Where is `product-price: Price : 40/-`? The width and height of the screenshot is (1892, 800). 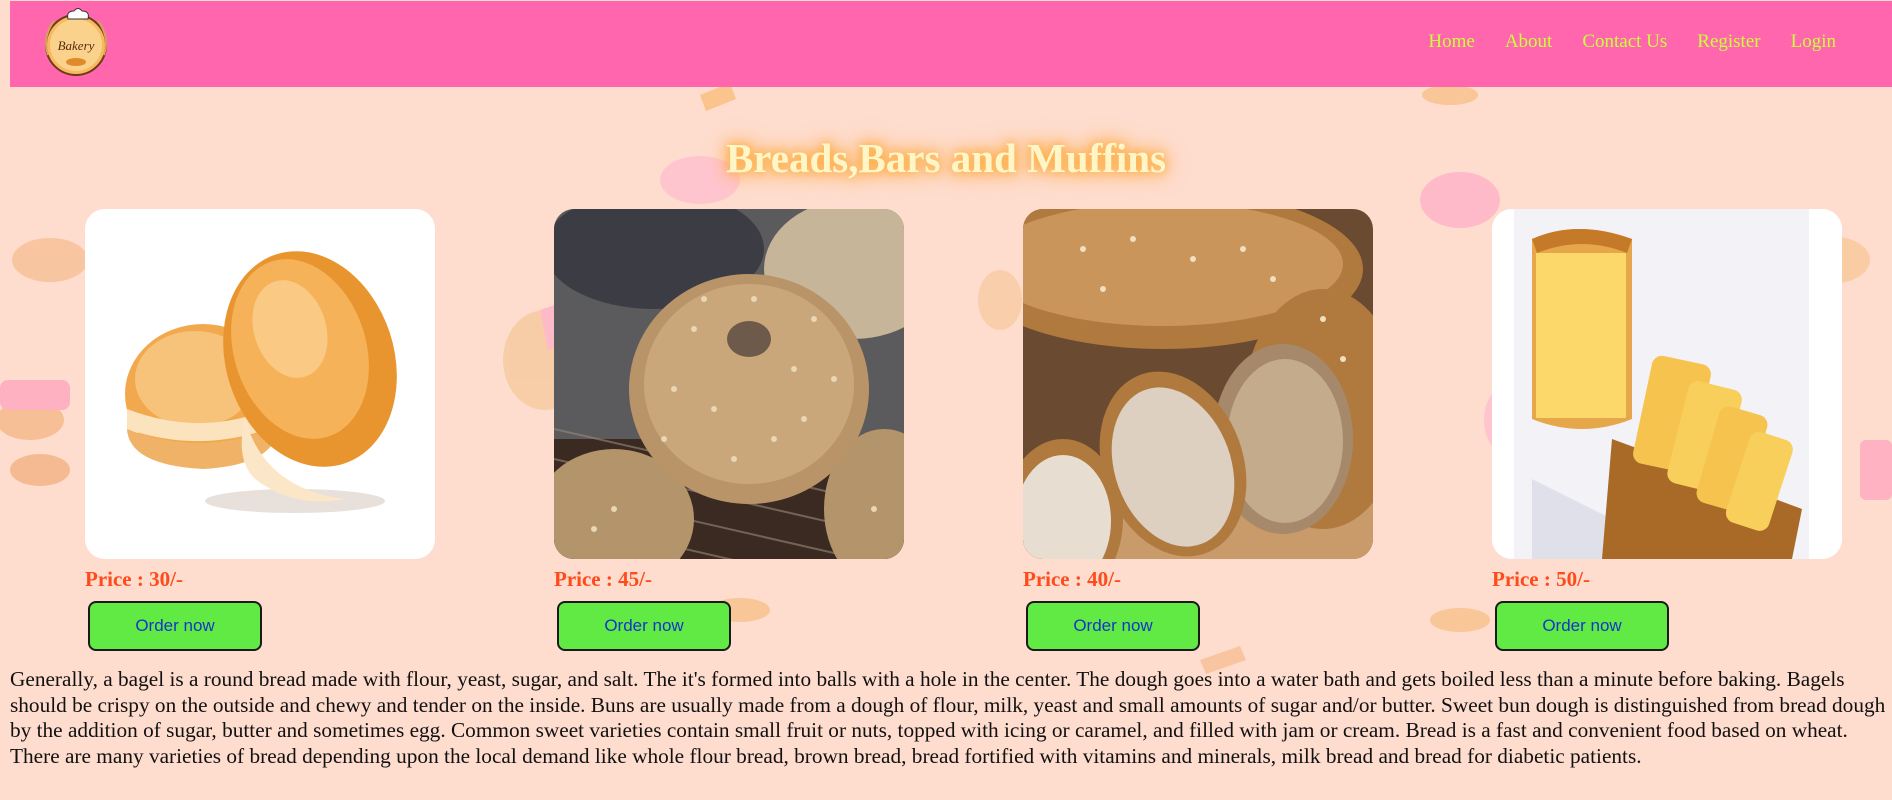 product-price: Price : 40/- is located at coordinates (1072, 579).